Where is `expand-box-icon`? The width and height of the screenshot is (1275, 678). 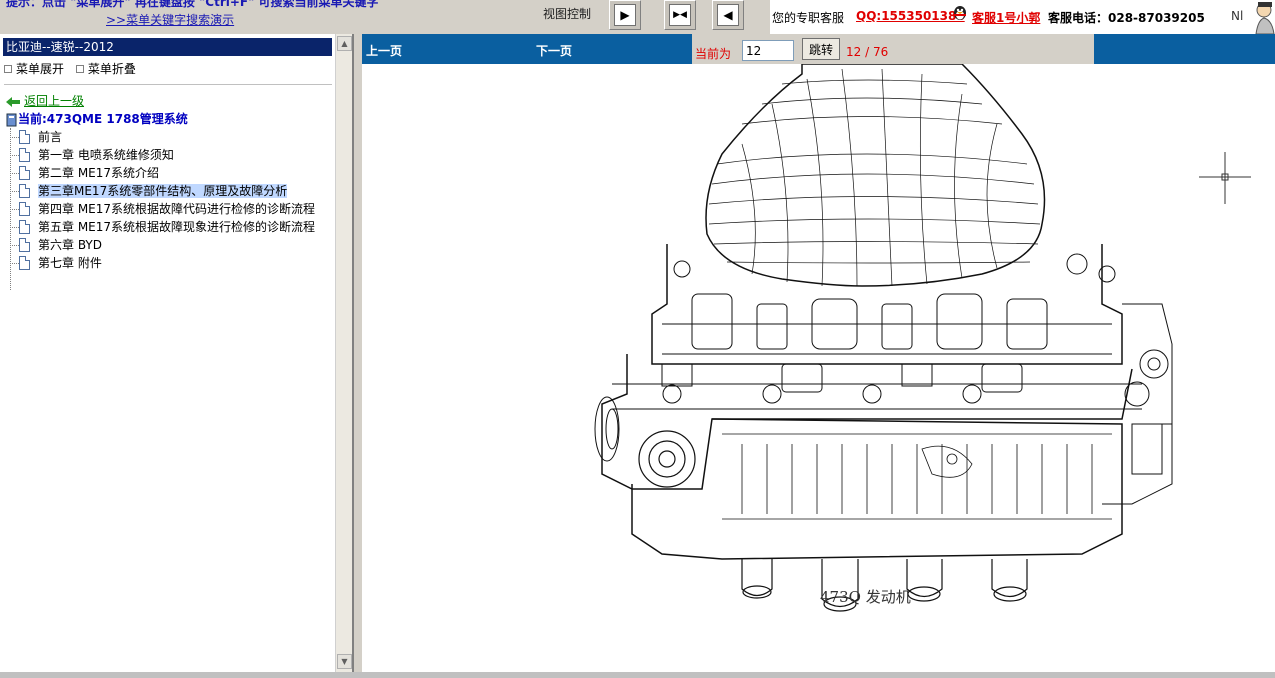
expand-box-icon is located at coordinates (8, 68).